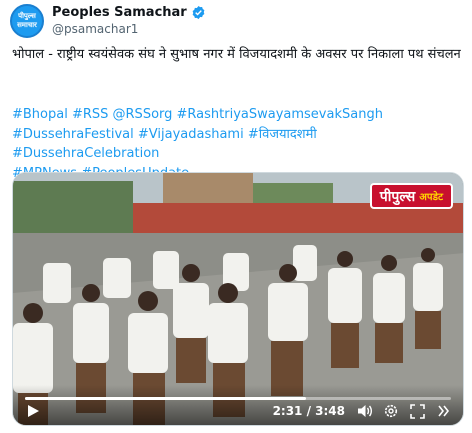 Image resolution: width=472 pixels, height=433 pixels. What do you see at coordinates (198, 12) in the screenshot?
I see `verified-badge-icon` at bounding box center [198, 12].